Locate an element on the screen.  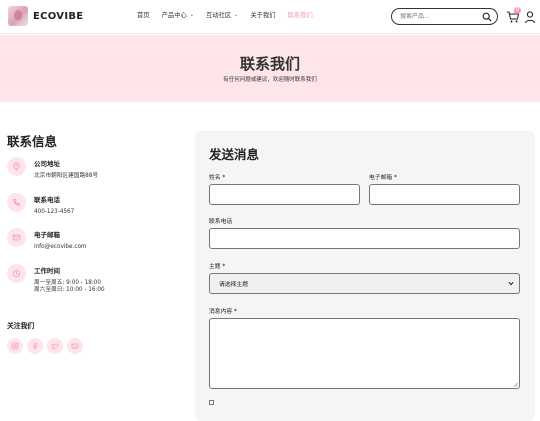
info-label: 电子邮箱 is located at coordinates (47, 235).